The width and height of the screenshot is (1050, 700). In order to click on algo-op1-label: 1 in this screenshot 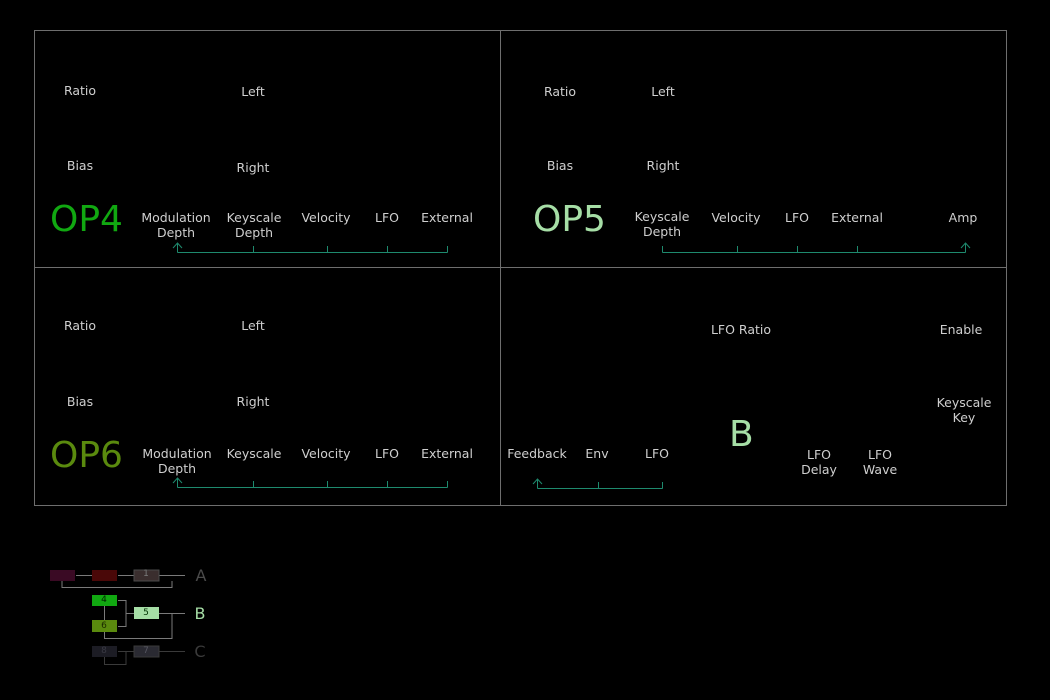, I will do `click(146, 574)`.